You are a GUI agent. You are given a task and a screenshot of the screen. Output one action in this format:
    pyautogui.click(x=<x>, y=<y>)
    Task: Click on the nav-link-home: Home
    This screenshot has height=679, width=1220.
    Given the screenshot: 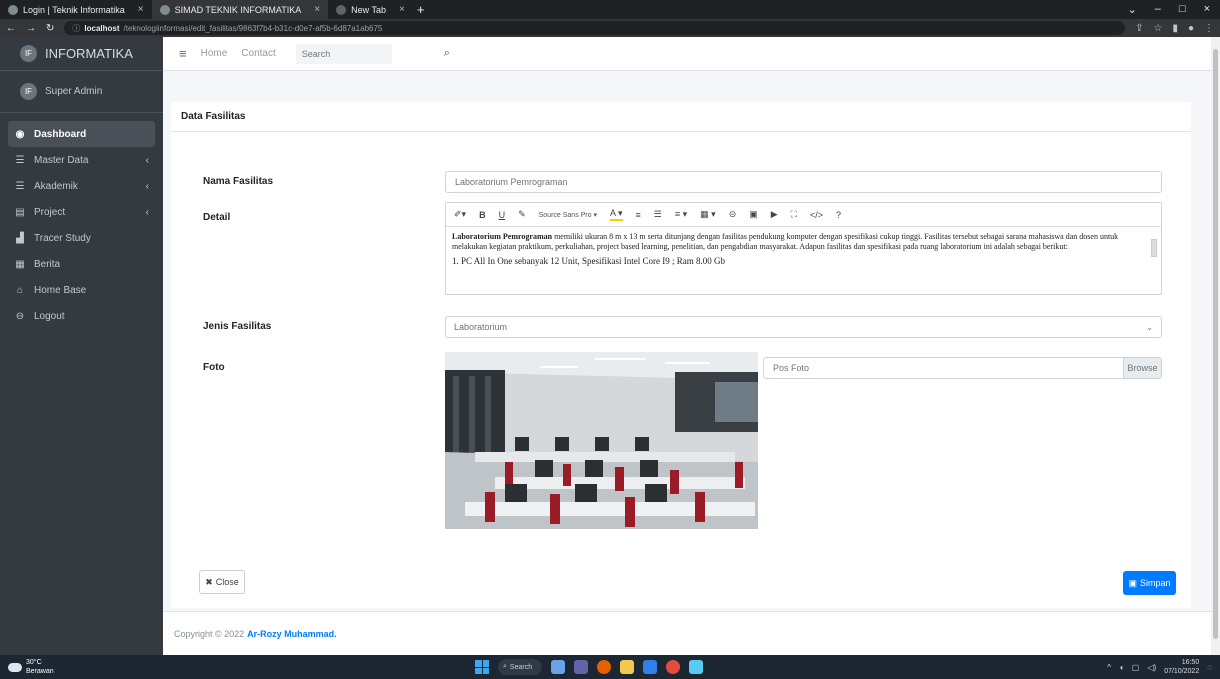 What is the action you would take?
    pyautogui.click(x=214, y=53)
    